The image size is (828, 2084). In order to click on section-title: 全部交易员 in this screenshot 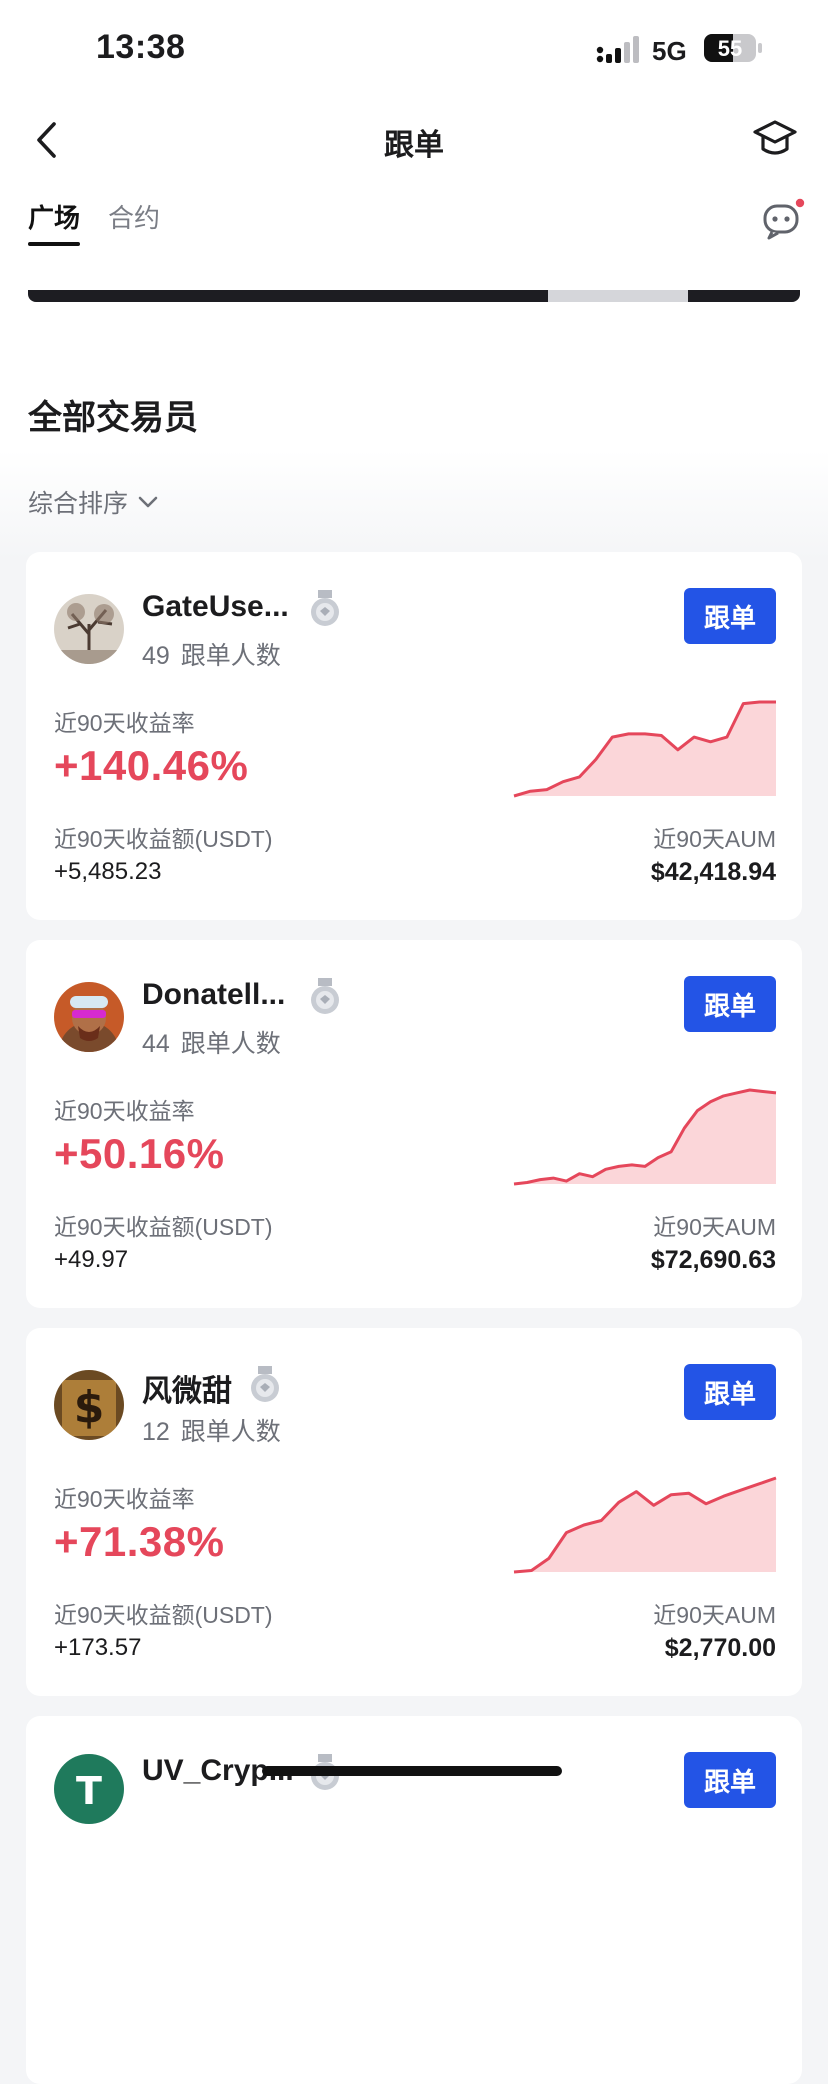, I will do `click(113, 418)`.